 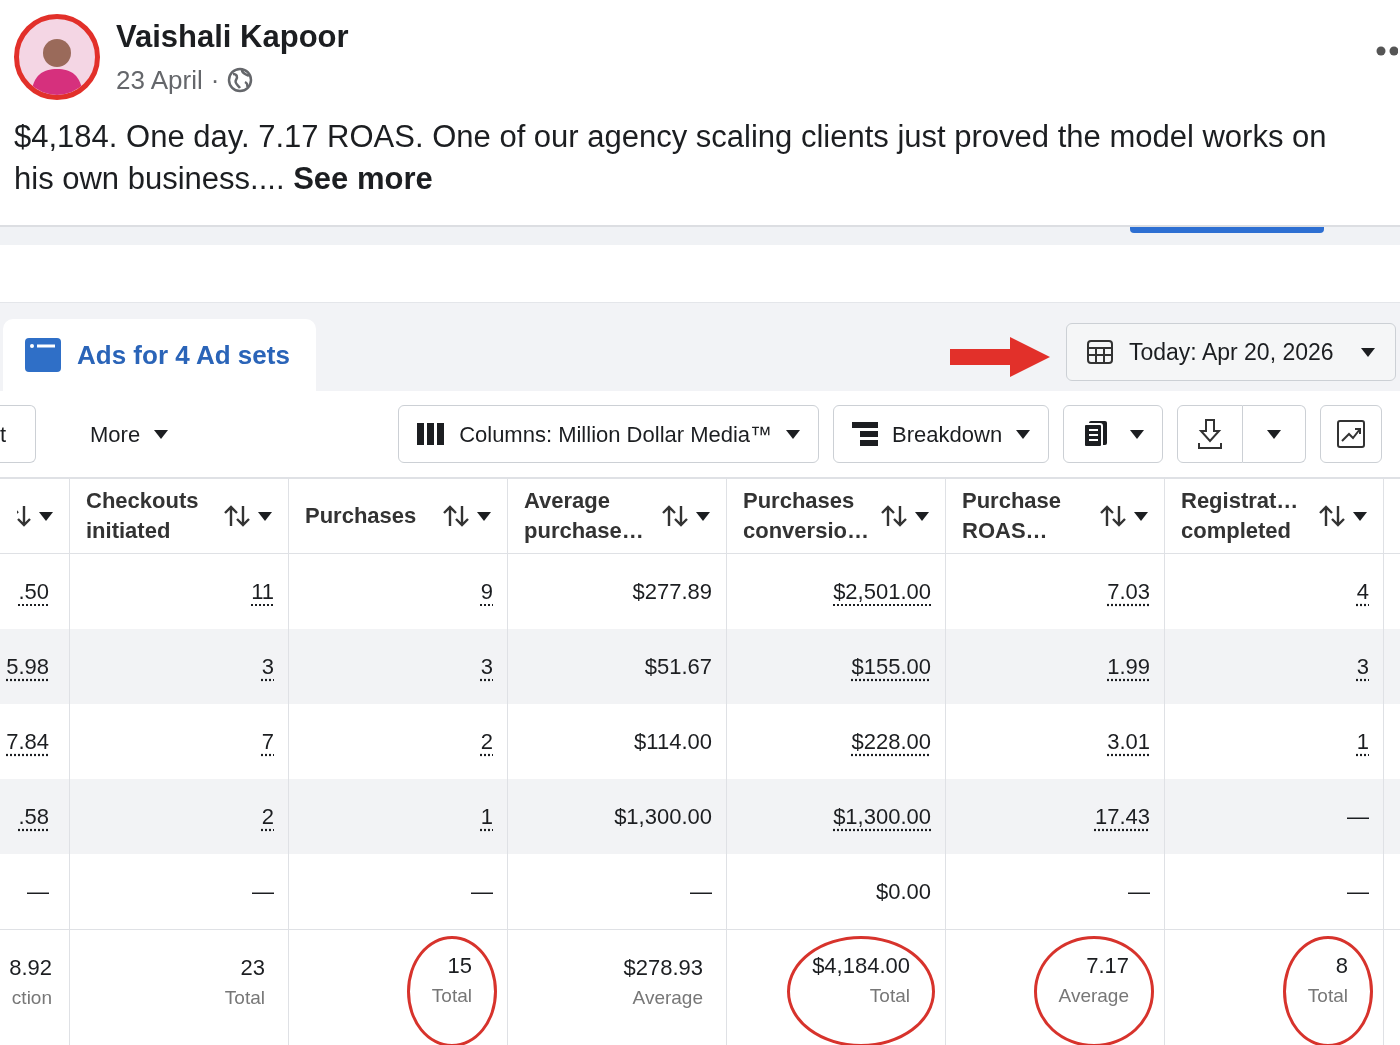 I want to click on column-header: Purchases, so click(x=398, y=515).